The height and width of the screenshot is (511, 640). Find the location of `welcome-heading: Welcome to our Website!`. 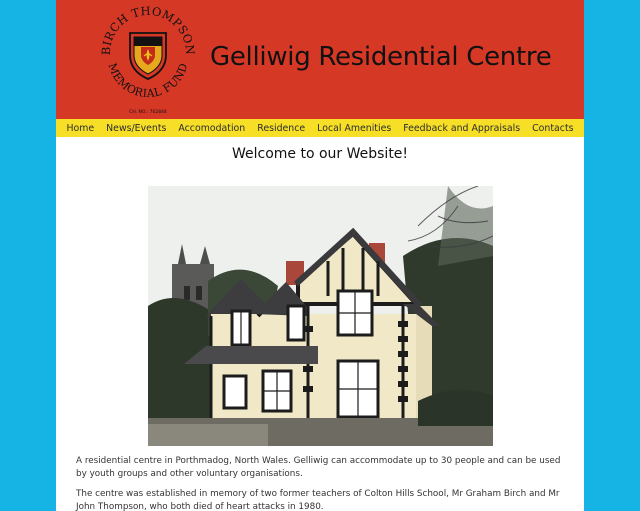

welcome-heading: Welcome to our Website! is located at coordinates (320, 154).